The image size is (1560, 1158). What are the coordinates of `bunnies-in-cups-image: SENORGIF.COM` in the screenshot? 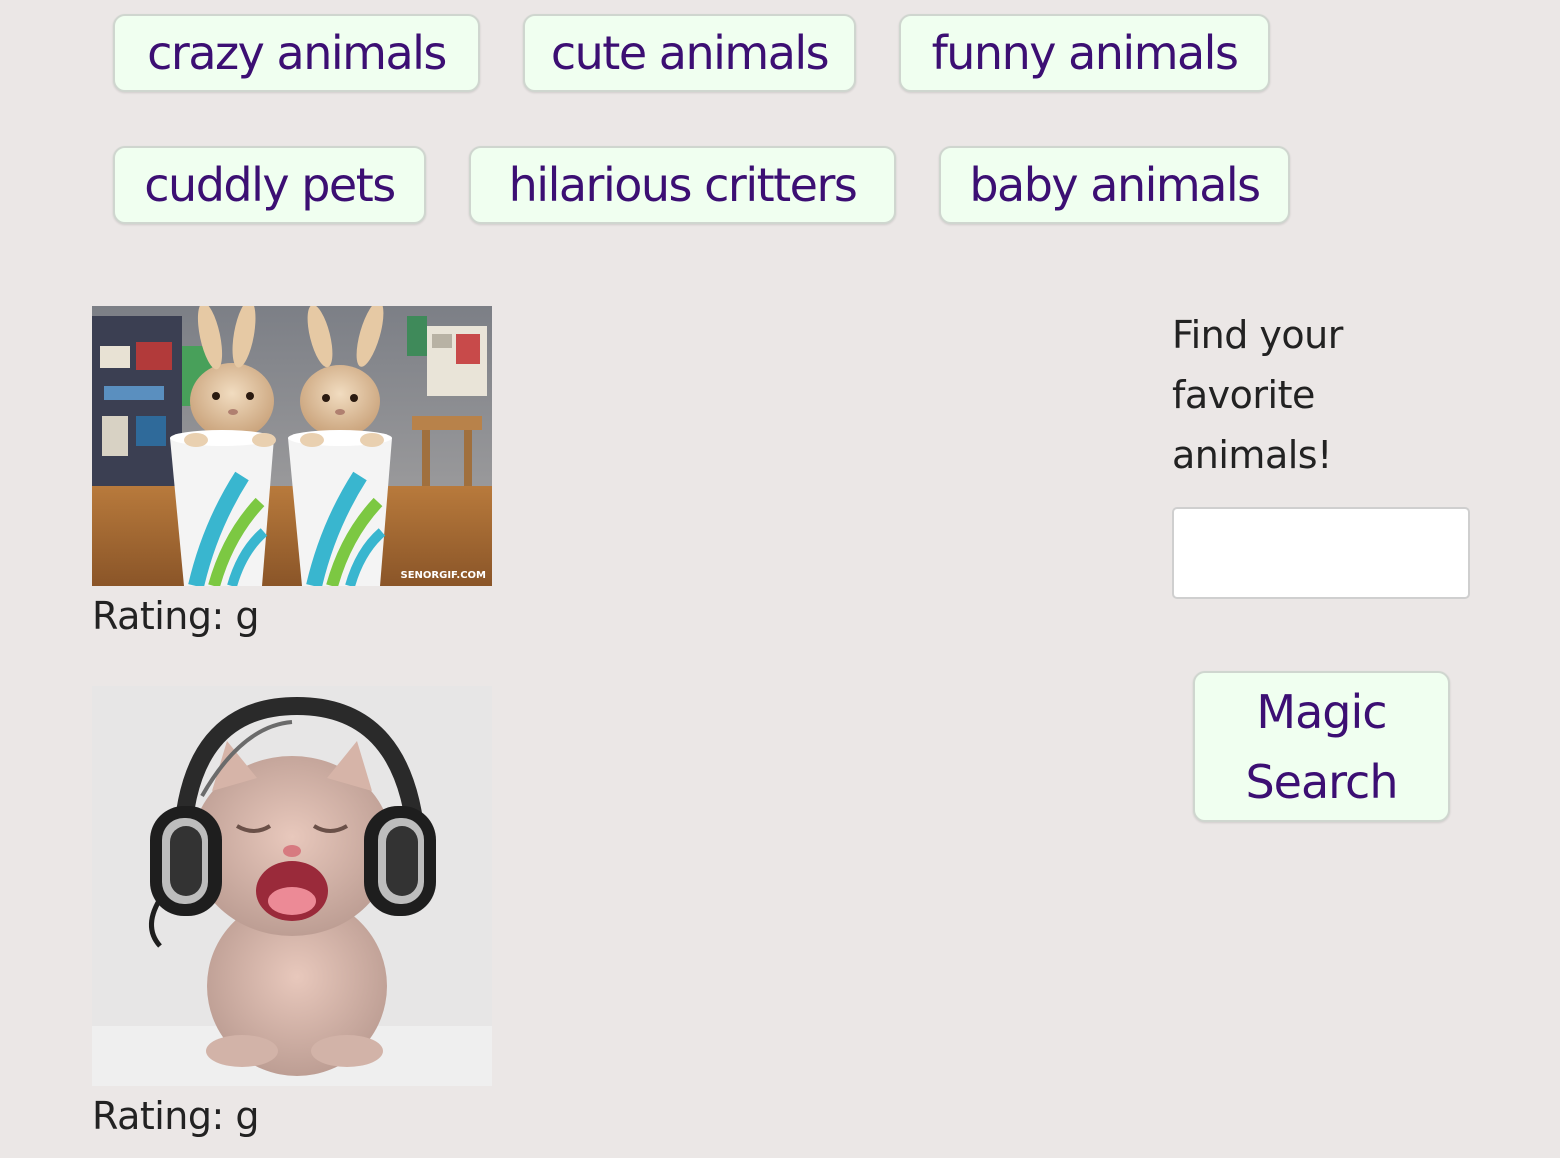 It's located at (292, 446).